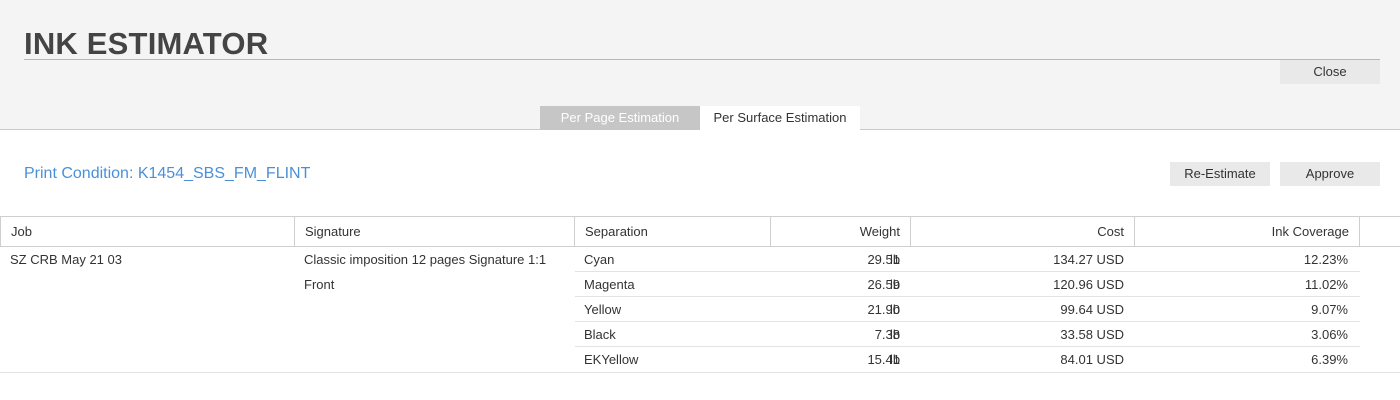 The height and width of the screenshot is (400, 1400). Describe the element at coordinates (1088, 259) in the screenshot. I see `cost-cell: 134.27 USD` at that location.